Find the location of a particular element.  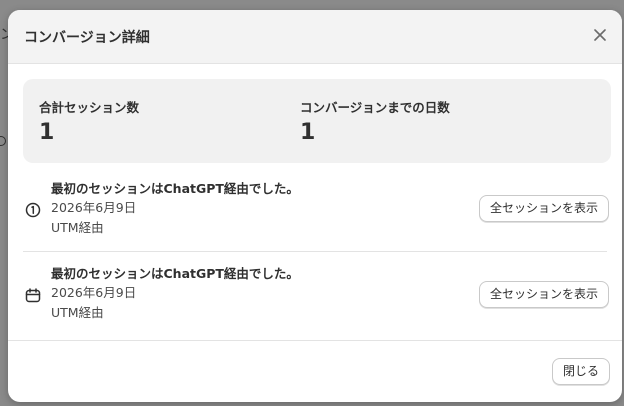

first-session-icon is located at coordinates (33, 210).